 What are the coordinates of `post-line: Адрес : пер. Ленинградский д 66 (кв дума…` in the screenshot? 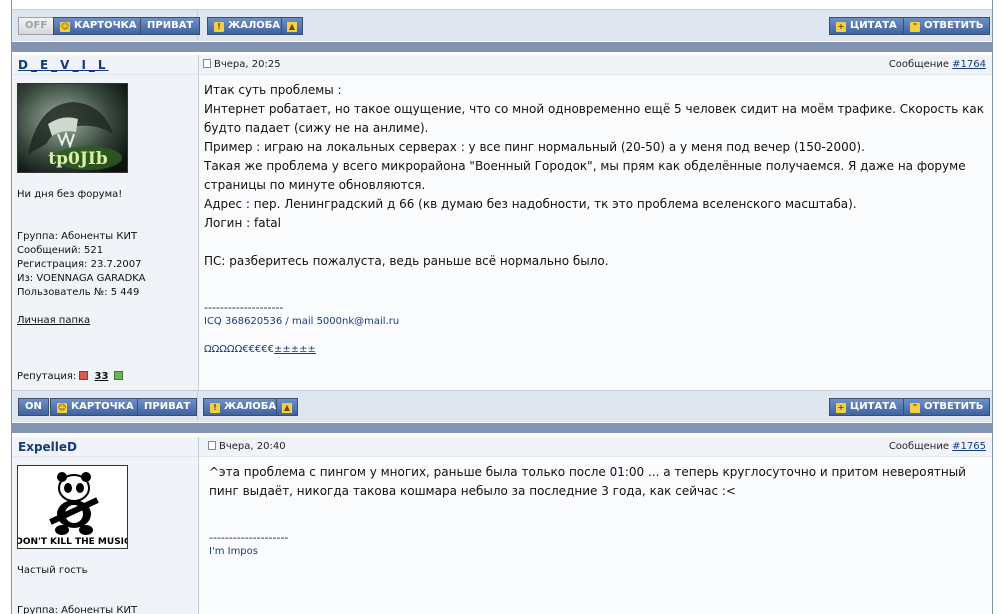 It's located at (530, 204).